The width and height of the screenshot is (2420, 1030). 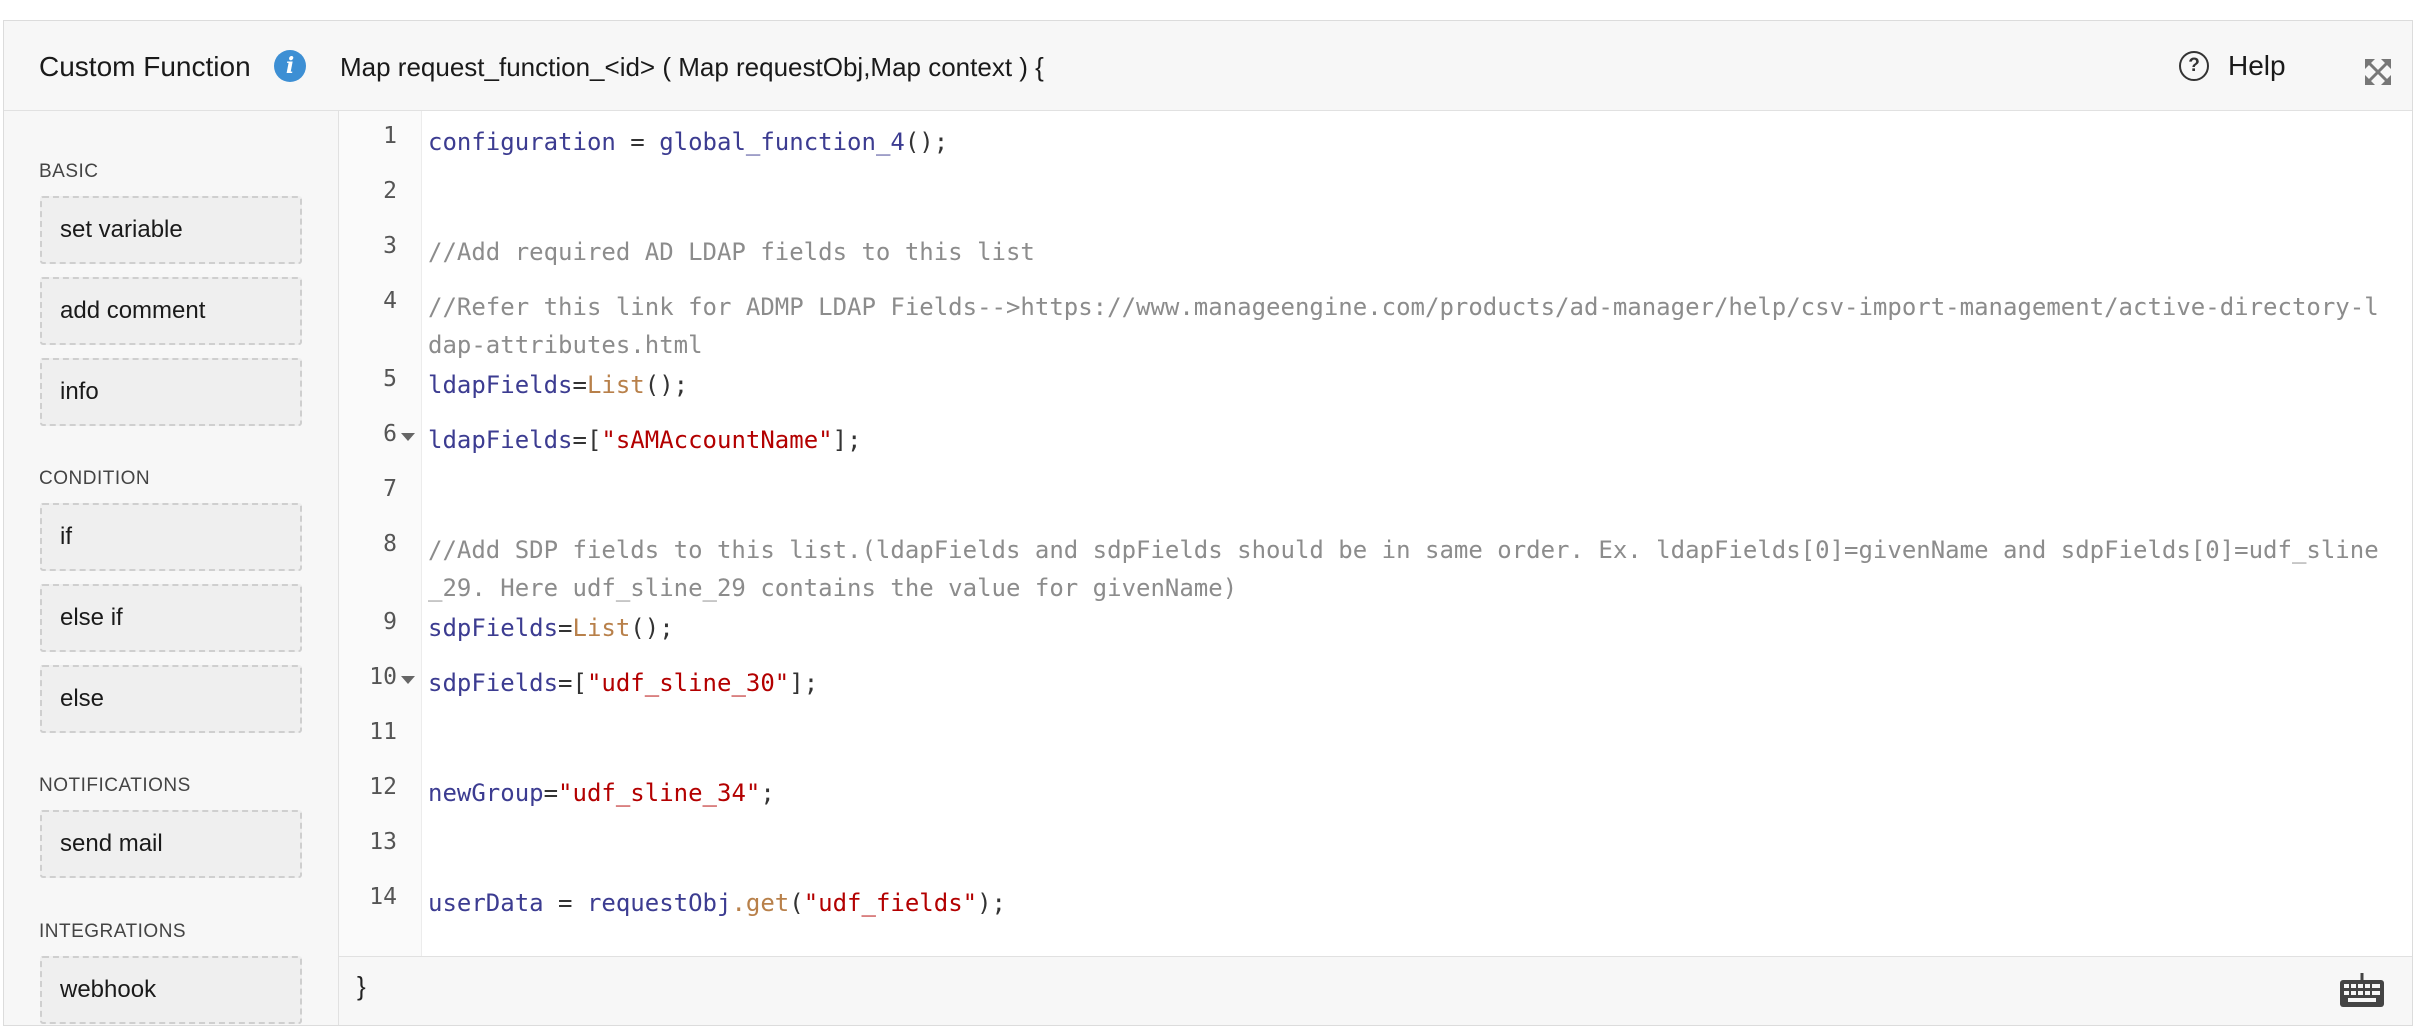 I want to click on line-number: 14, so click(x=383, y=897).